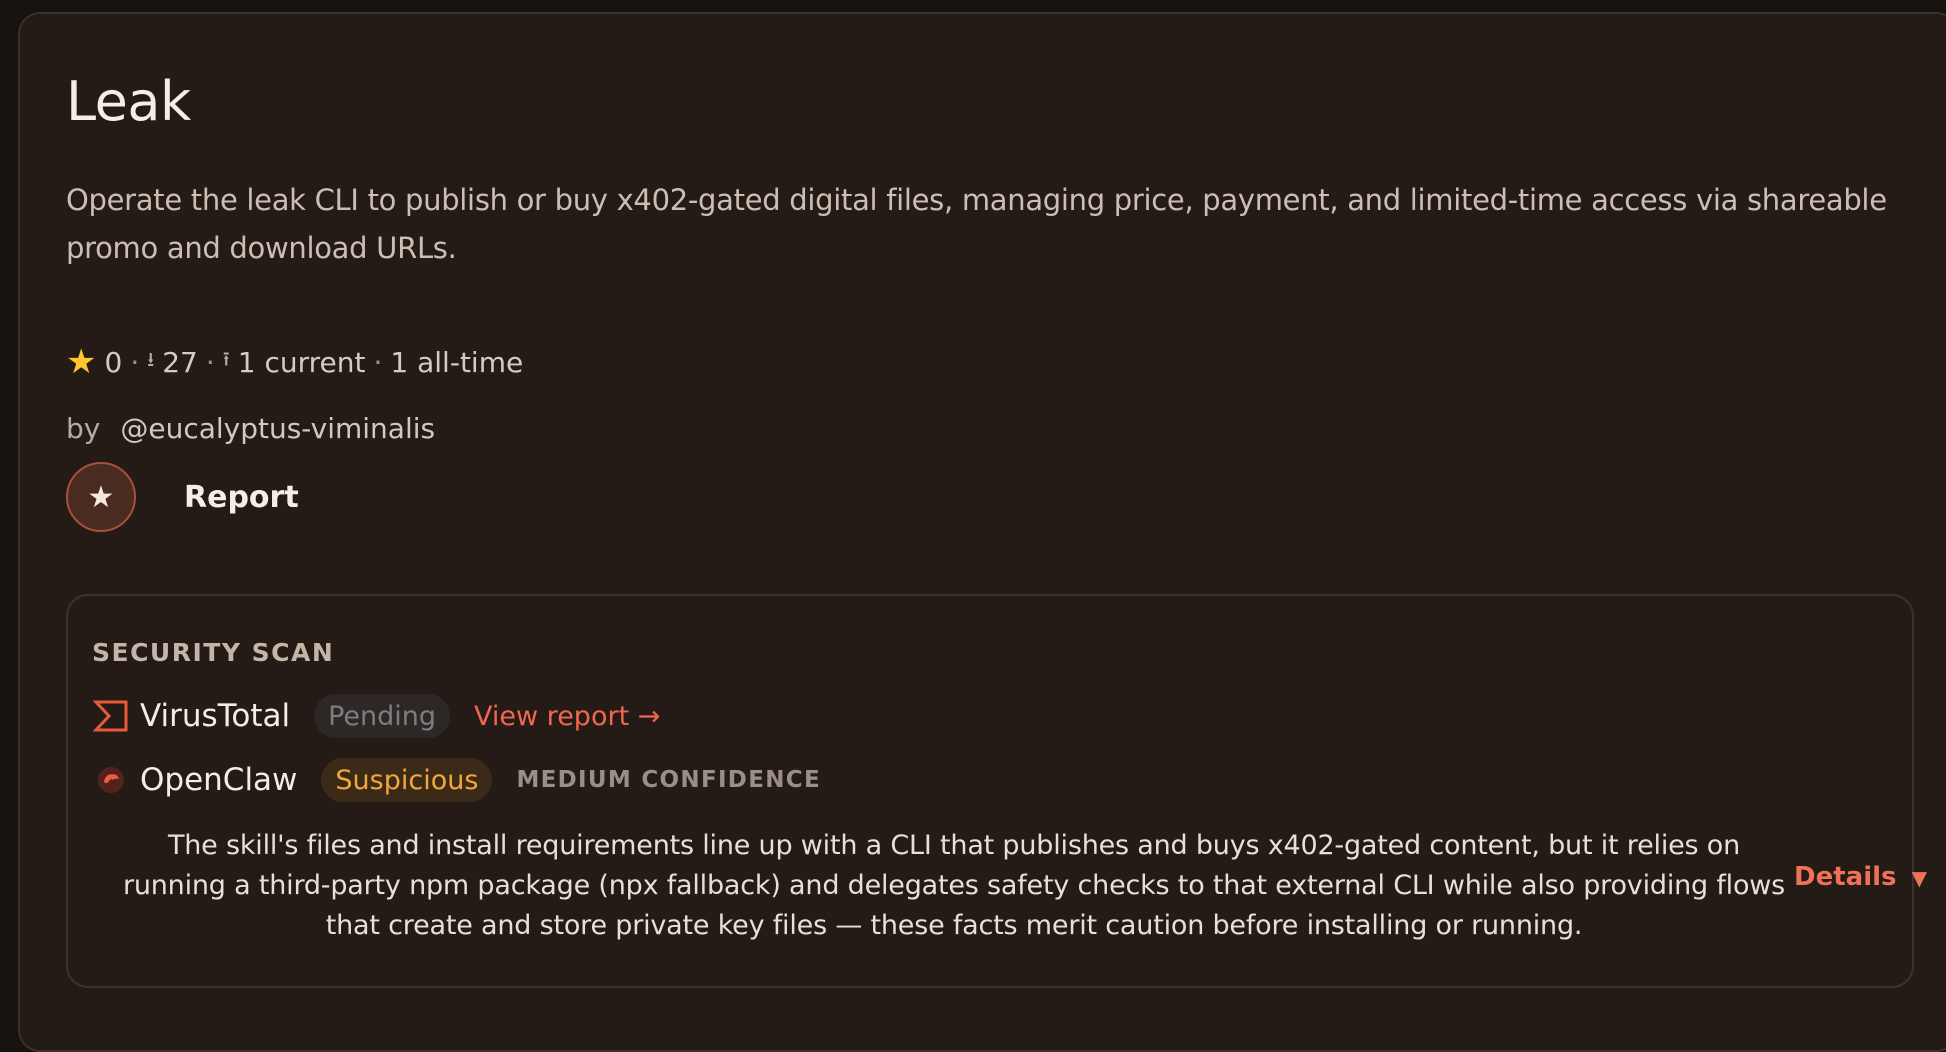  I want to click on stars-count: 0, so click(113, 362).